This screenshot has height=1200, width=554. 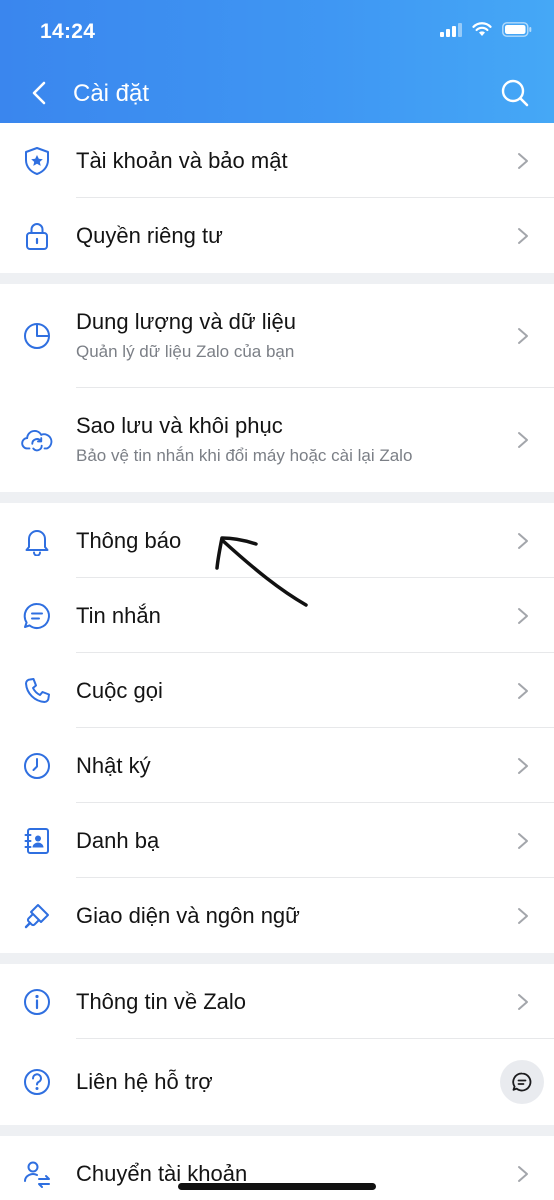 I want to click on settings-item-switch-account: Chuyển tài khoản, so click(x=277, y=1168).